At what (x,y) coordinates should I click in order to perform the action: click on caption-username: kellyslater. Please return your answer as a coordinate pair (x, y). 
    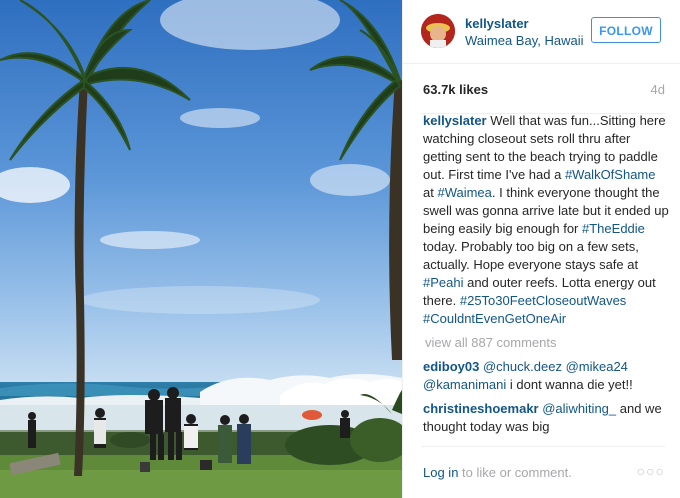
    Looking at the image, I should click on (455, 120).